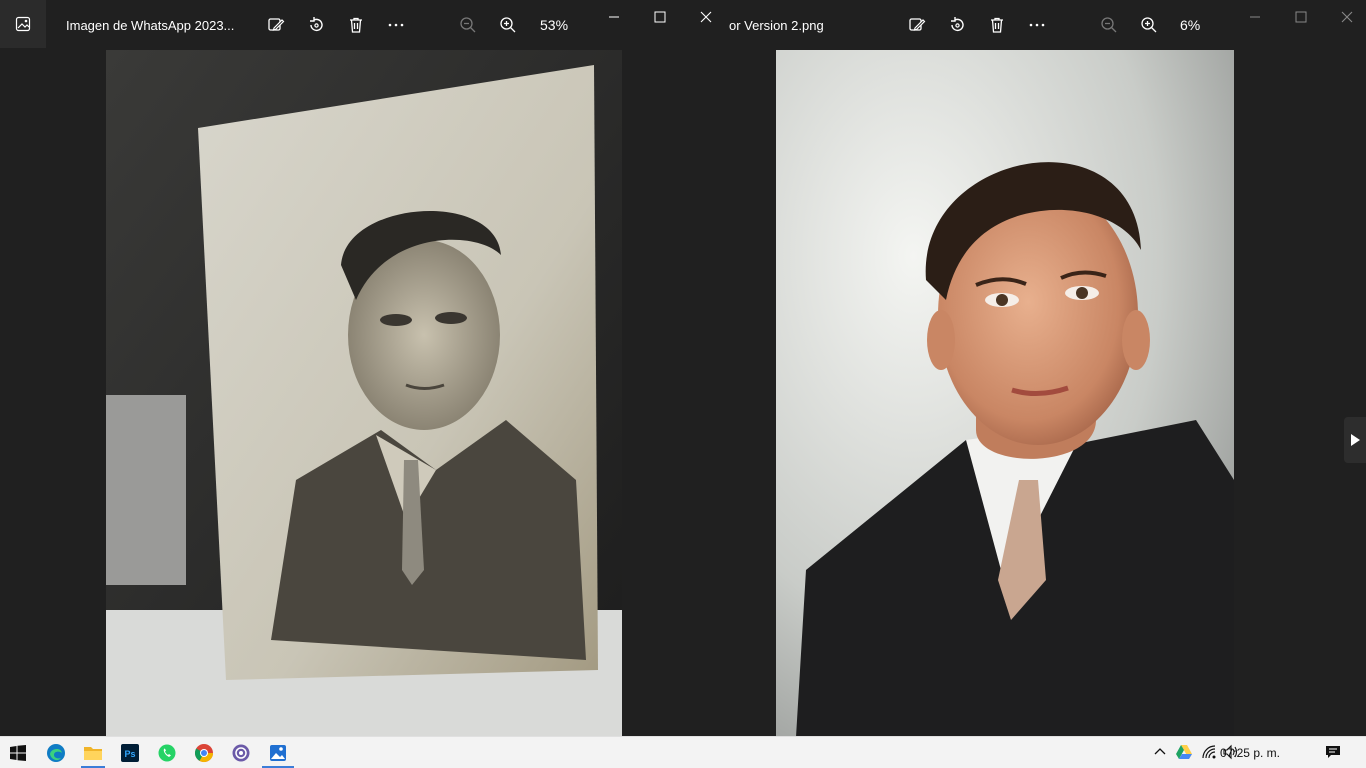 This screenshot has height=768, width=1366. I want to click on titlebar: Imagen de WhatsApp 2023... 53%, so click(364, 24).